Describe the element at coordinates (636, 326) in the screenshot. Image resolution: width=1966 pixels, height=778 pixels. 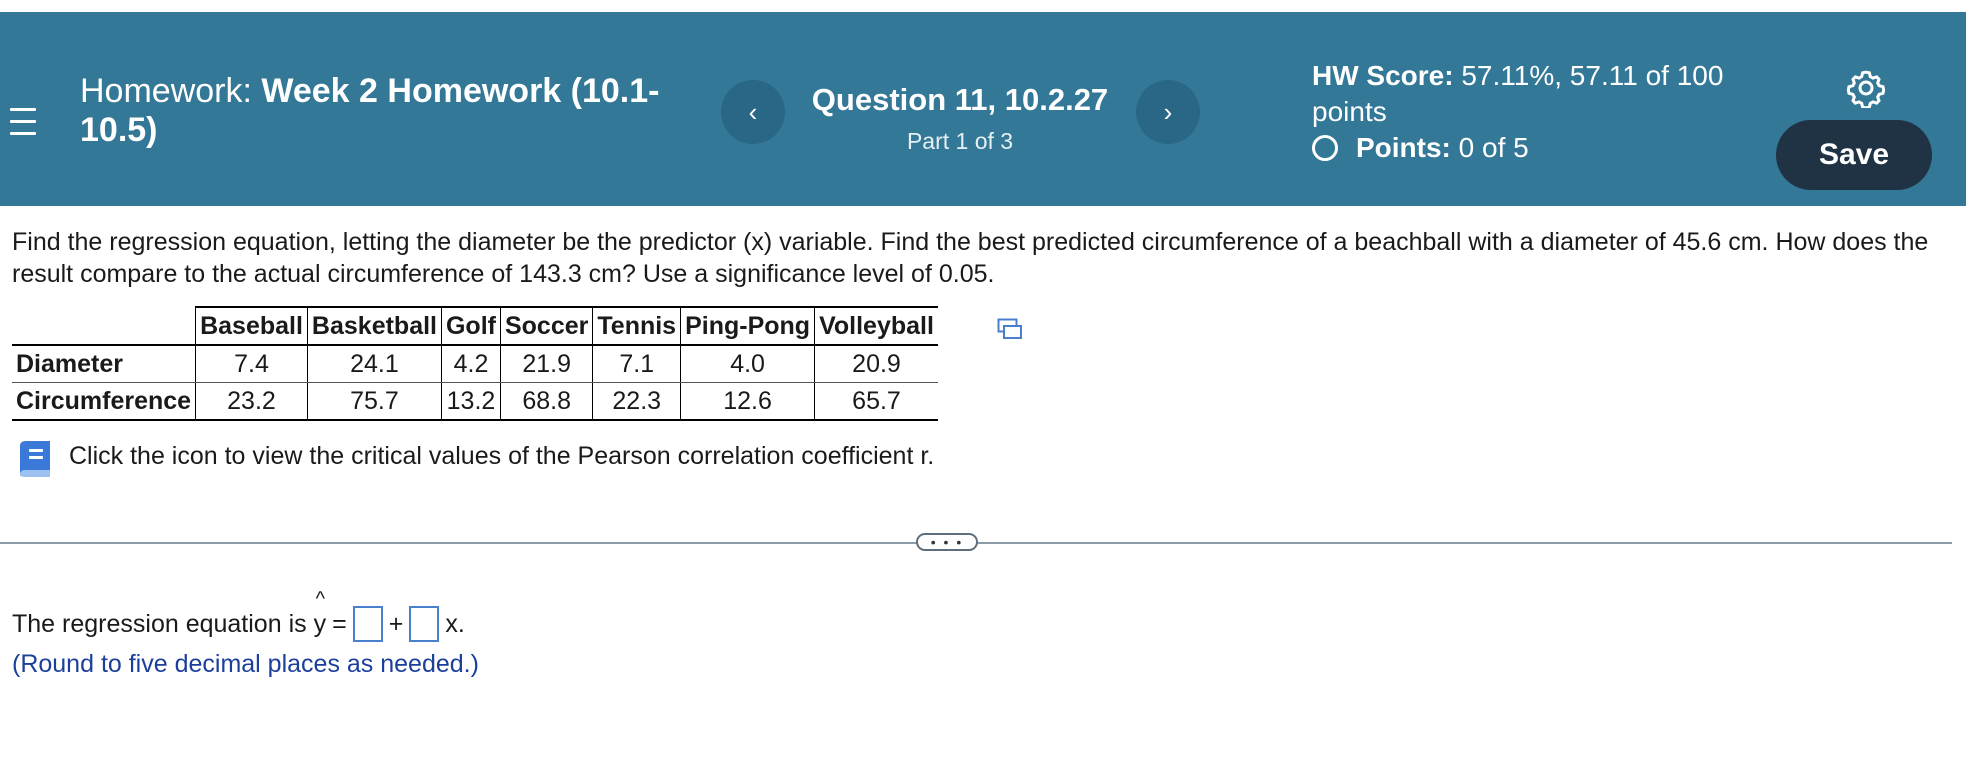
I see `column-header: Tennis` at that location.